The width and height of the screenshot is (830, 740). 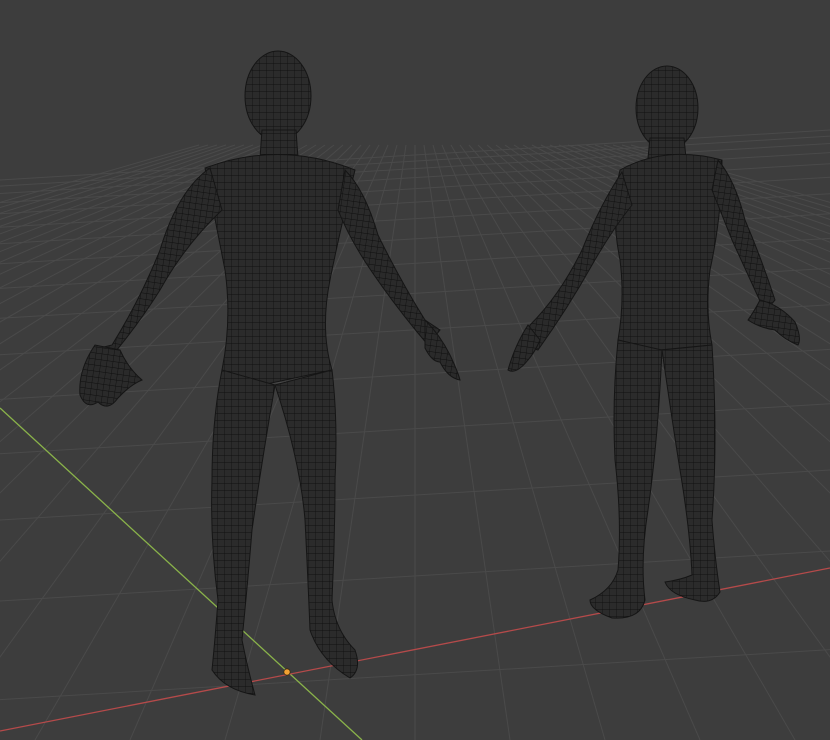 I want to click on origin-marker-icon, so click(x=287, y=672).